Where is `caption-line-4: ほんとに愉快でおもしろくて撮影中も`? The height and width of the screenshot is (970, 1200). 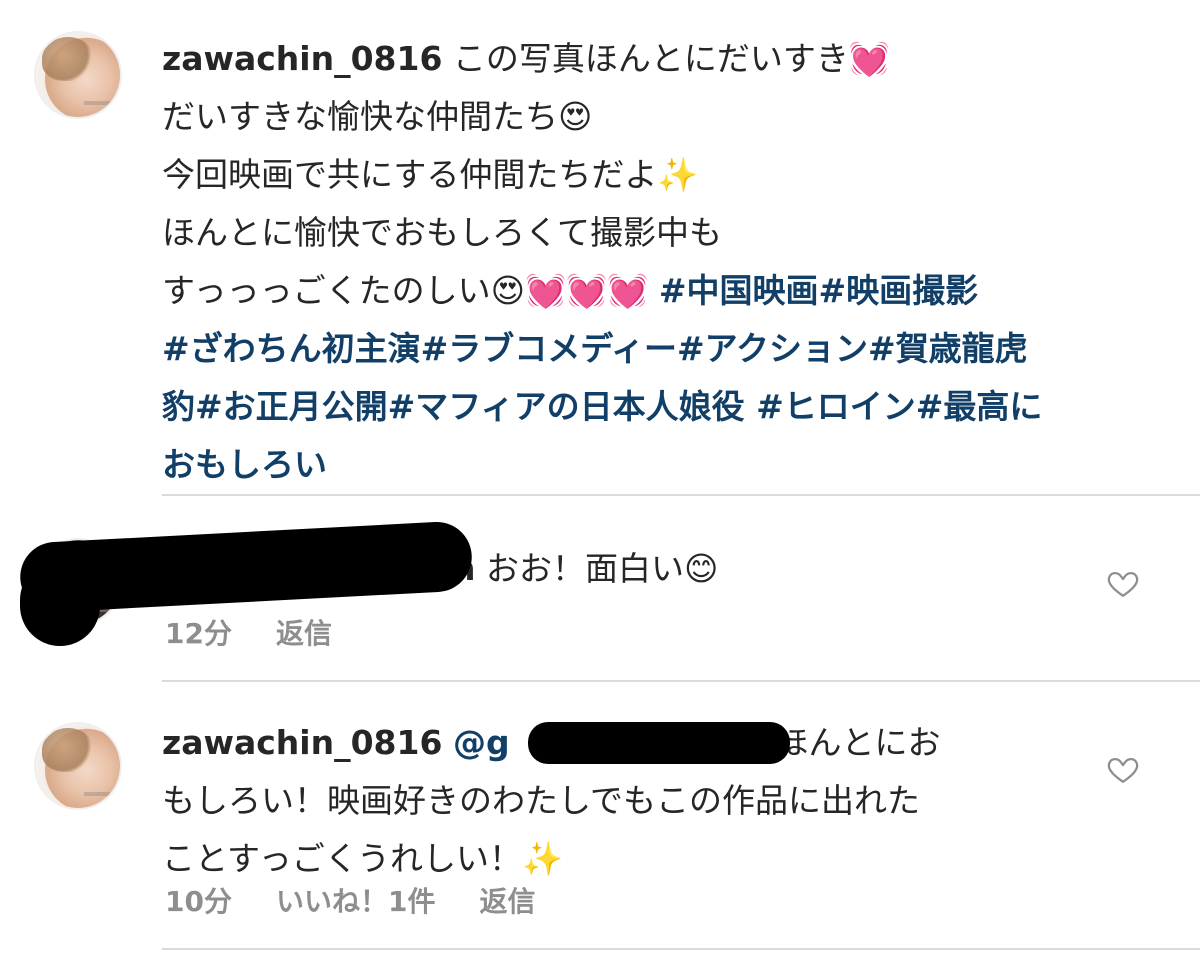 caption-line-4: ほんとに愉快でおもしろくて撮影中も is located at coordinates (442, 232).